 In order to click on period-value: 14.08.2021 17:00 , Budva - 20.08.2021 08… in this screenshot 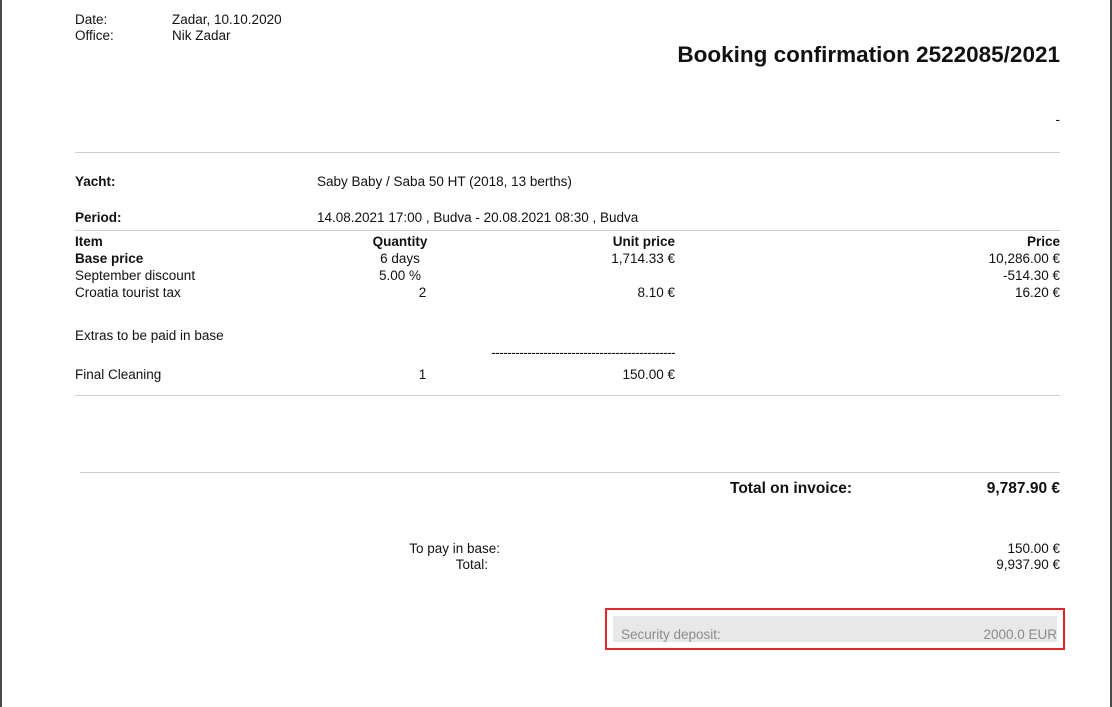, I will do `click(478, 217)`.